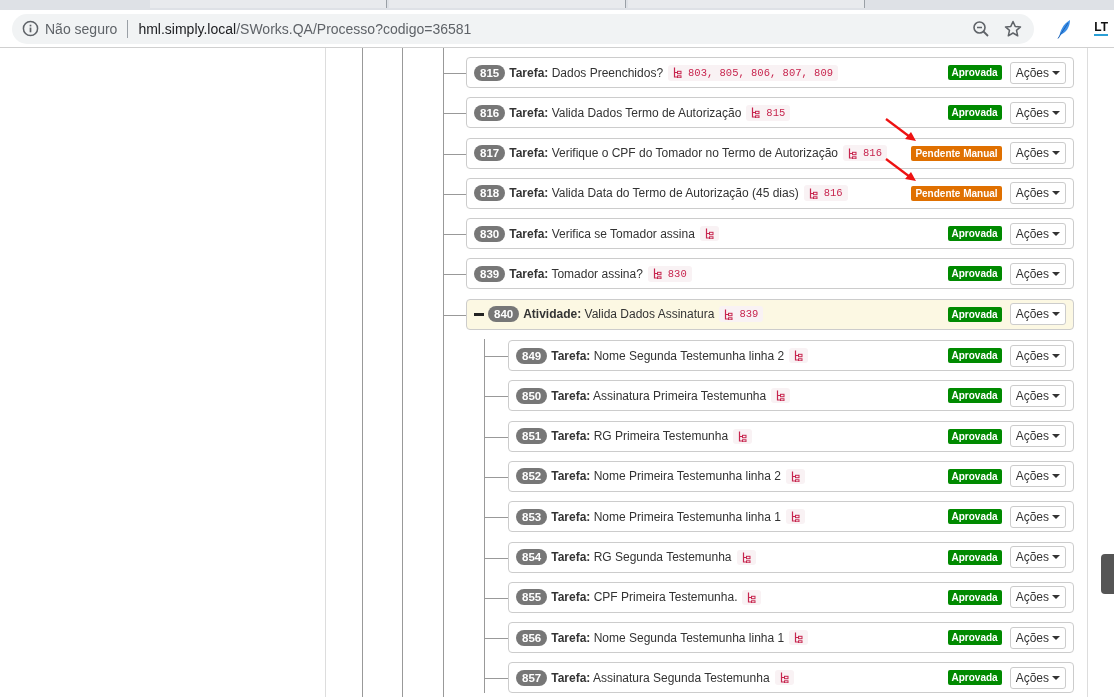 This screenshot has height=697, width=1114. Describe the element at coordinates (479, 314) in the screenshot. I see `collapse-icon` at that location.